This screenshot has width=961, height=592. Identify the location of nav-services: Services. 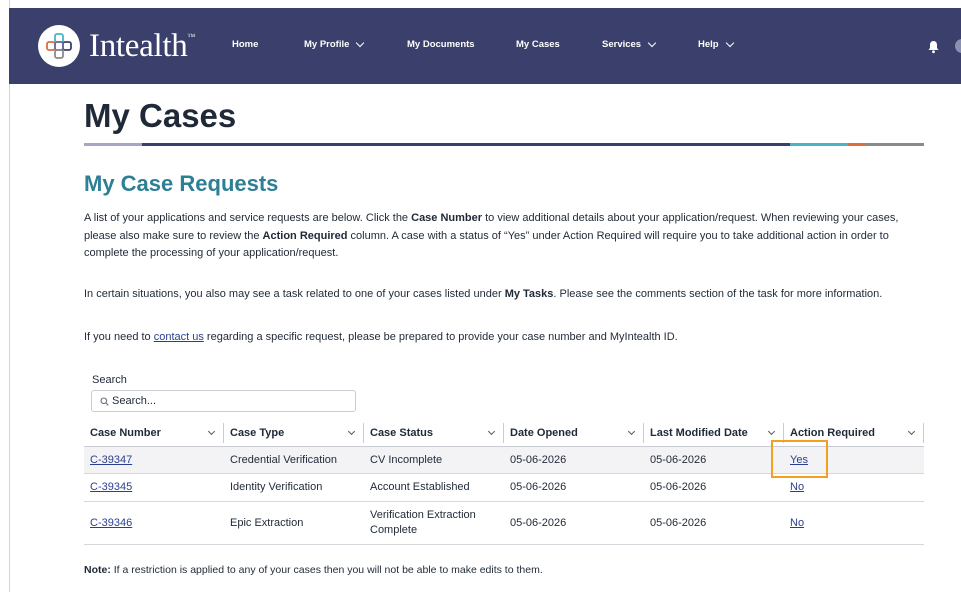
(629, 44).